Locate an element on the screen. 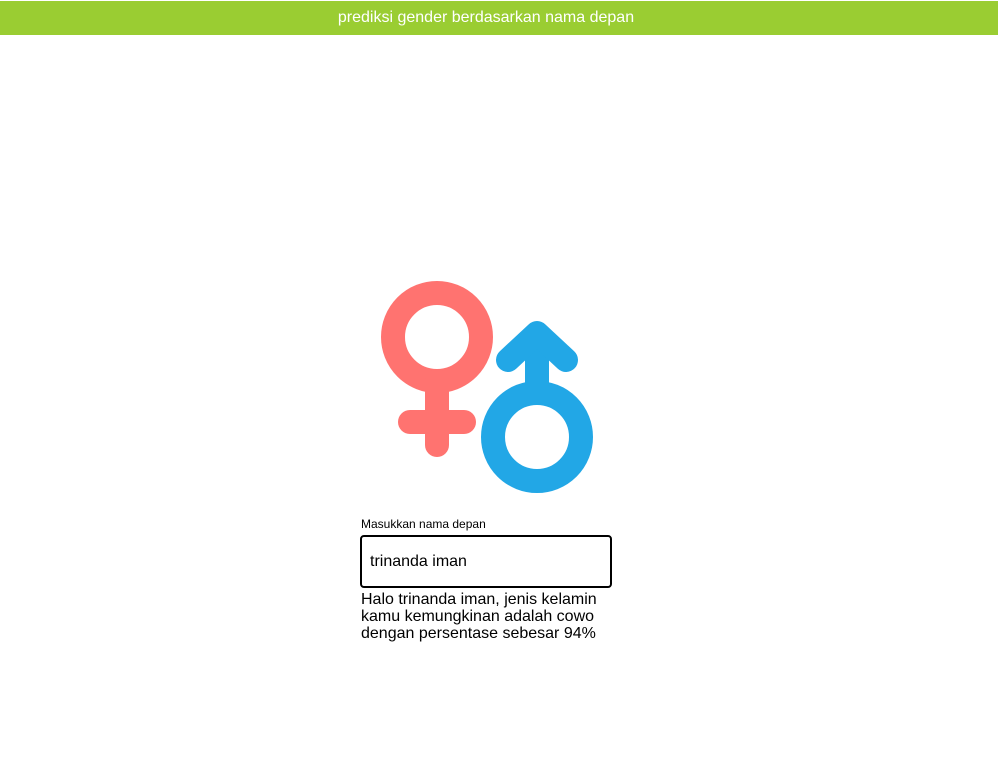 The width and height of the screenshot is (998, 760). app-header: prediksi gender berdasarkan nama depan is located at coordinates (499, 17).